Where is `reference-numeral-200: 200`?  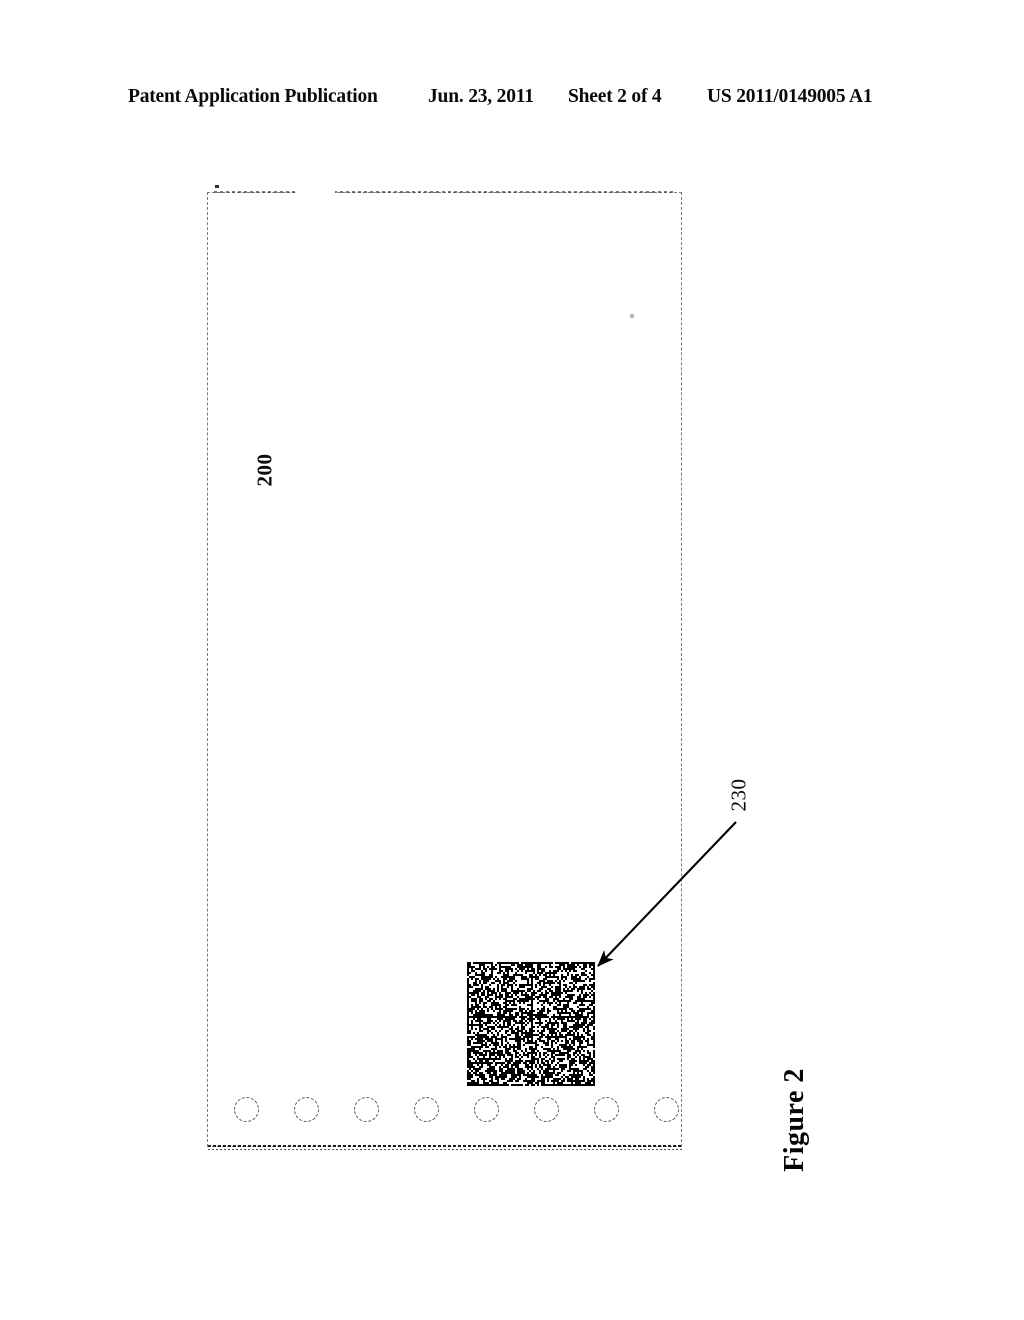 reference-numeral-200: 200 is located at coordinates (264, 470).